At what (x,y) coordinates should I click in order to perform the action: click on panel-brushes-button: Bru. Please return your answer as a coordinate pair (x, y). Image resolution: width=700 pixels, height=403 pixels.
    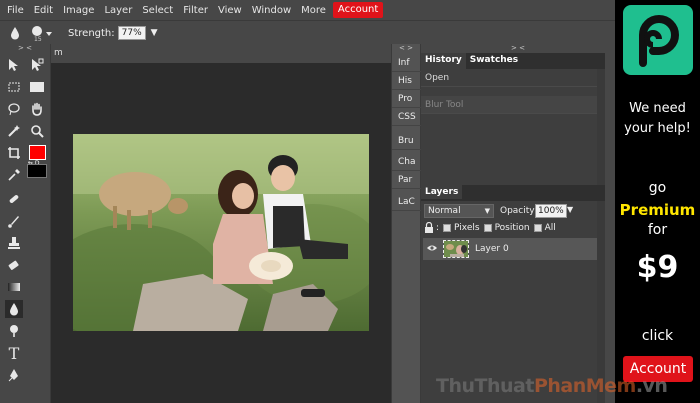
    Looking at the image, I should click on (407, 141).